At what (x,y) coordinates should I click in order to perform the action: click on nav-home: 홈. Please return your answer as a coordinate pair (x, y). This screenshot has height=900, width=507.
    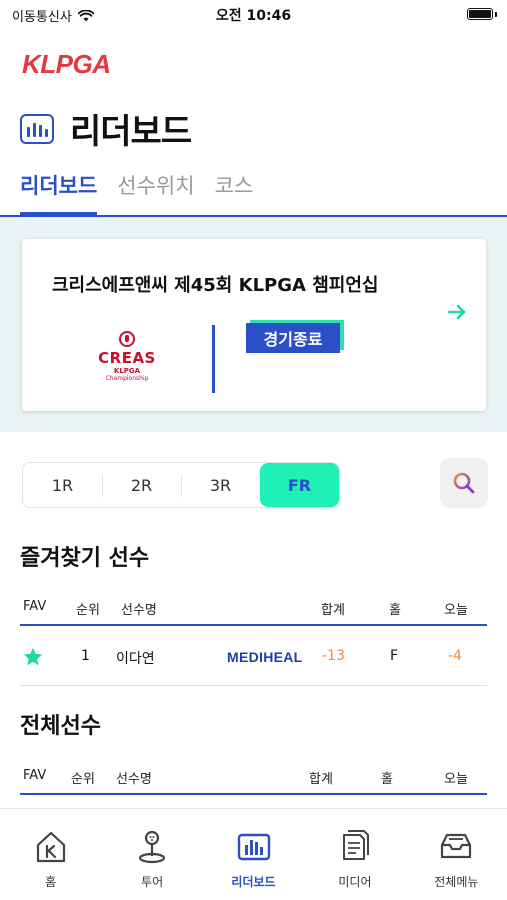
    Looking at the image, I should click on (50, 854).